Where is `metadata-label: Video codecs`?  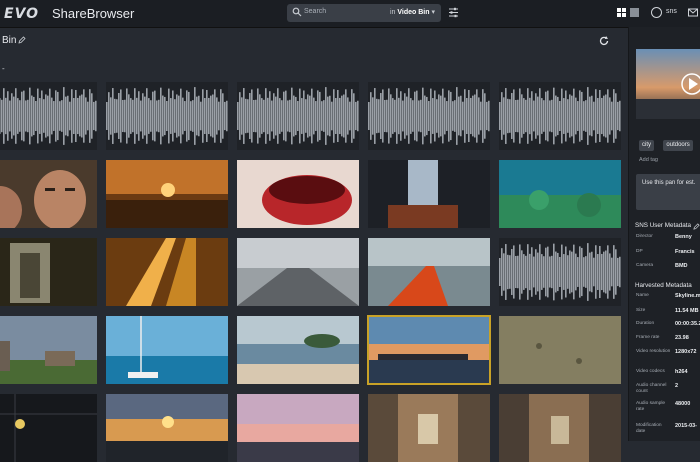
metadata-label: Video codecs is located at coordinates (650, 371).